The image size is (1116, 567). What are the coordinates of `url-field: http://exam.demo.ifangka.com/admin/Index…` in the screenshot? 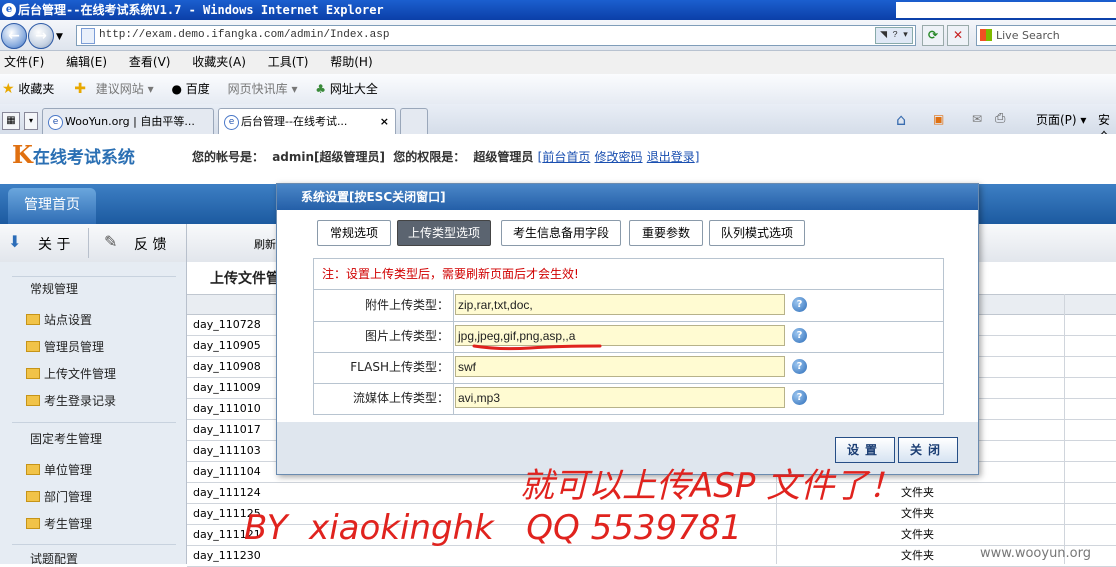 It's located at (496, 35).